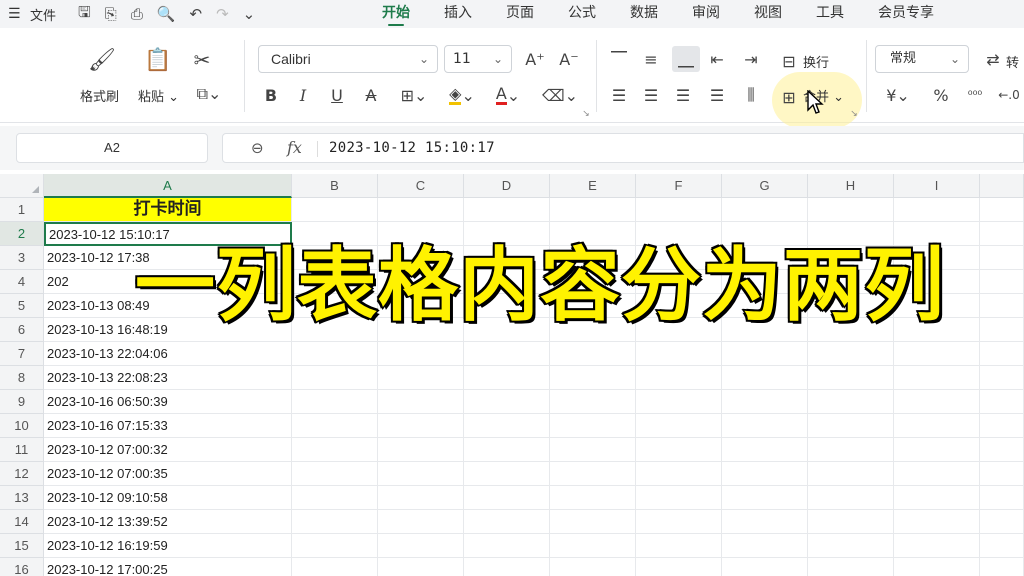  I want to click on save-icon: 🖫, so click(84, 14).